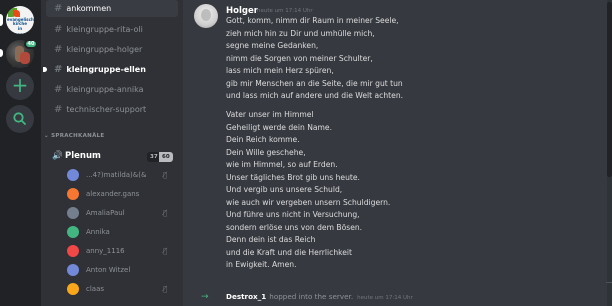 Image resolution: width=612 pixels, height=306 pixels. I want to click on channel-name: kleingruppe-ellen, so click(106, 69).